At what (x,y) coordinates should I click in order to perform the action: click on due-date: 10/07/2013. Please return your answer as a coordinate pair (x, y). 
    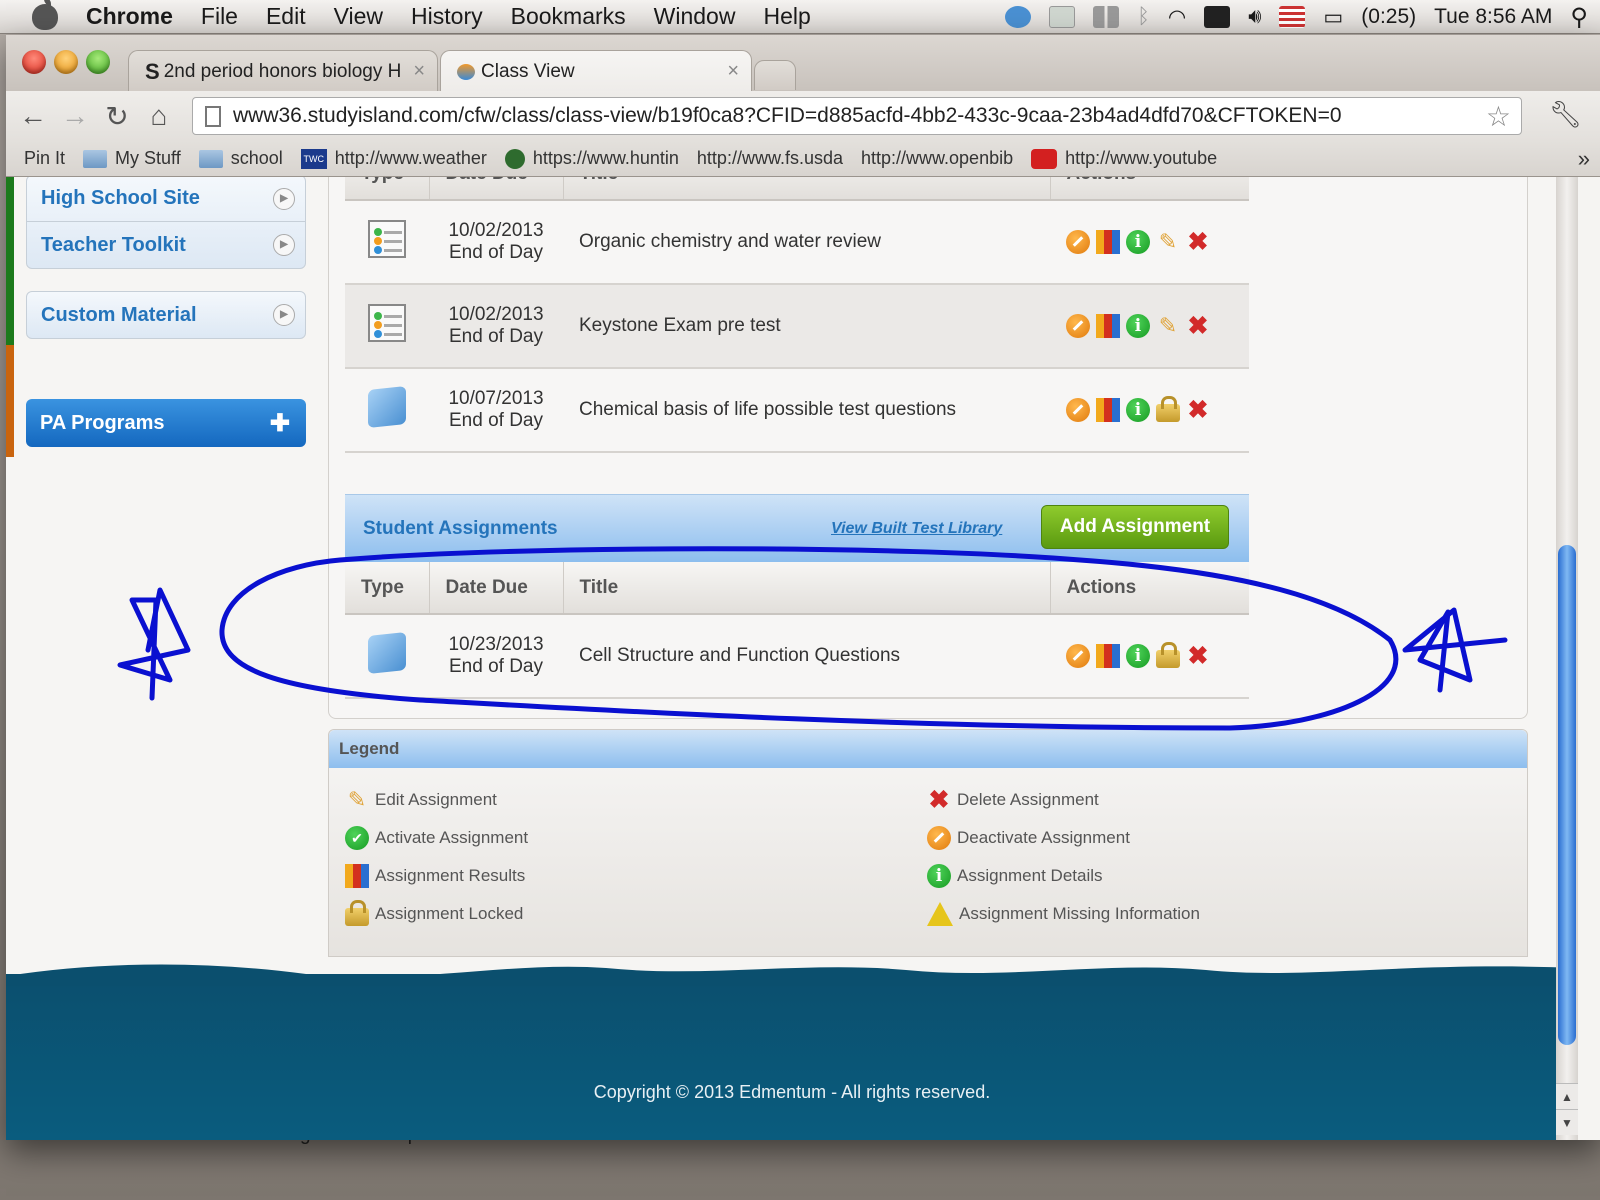
    Looking at the image, I should click on (496, 398).